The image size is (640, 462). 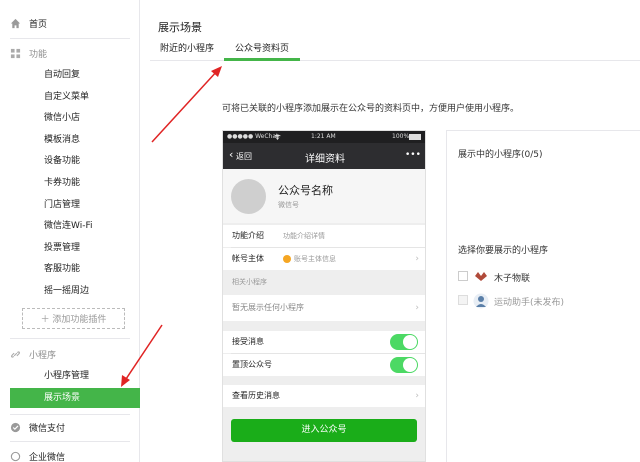 What do you see at coordinates (288, 205) in the screenshot?
I see `account-id: 微信号` at bounding box center [288, 205].